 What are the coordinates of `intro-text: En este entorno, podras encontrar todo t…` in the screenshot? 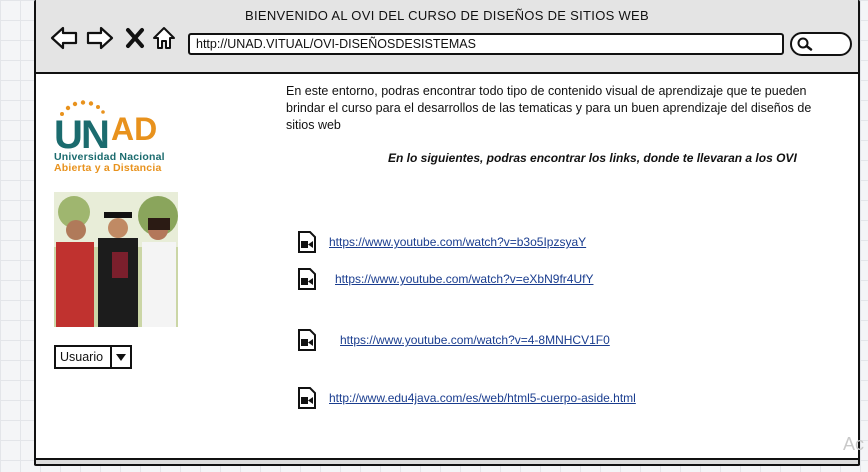 It's located at (549, 108).